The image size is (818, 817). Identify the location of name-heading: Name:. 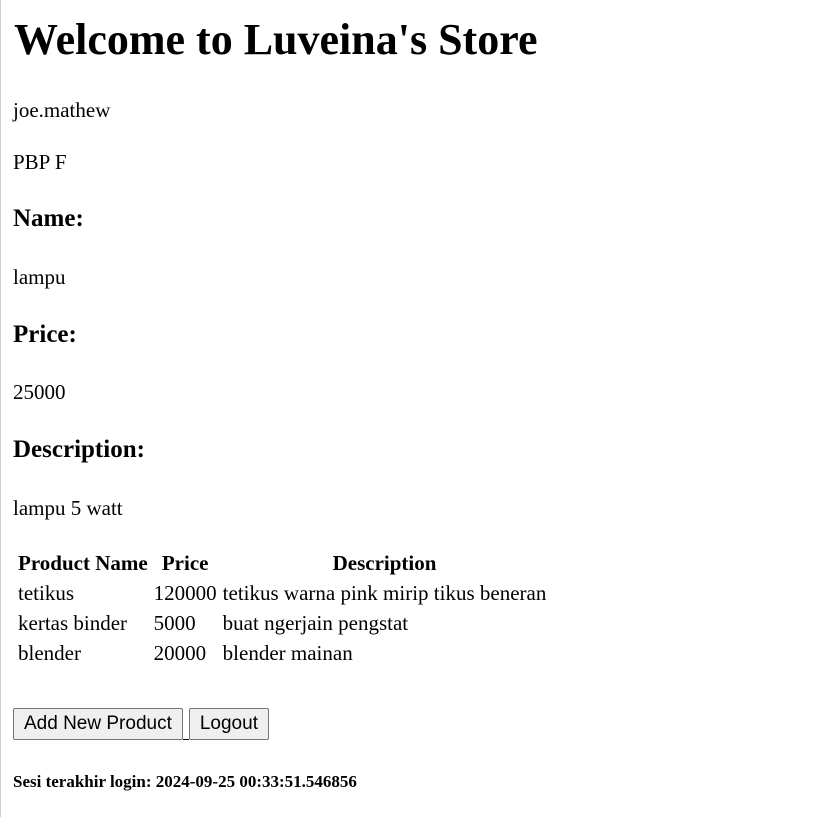
(48, 218).